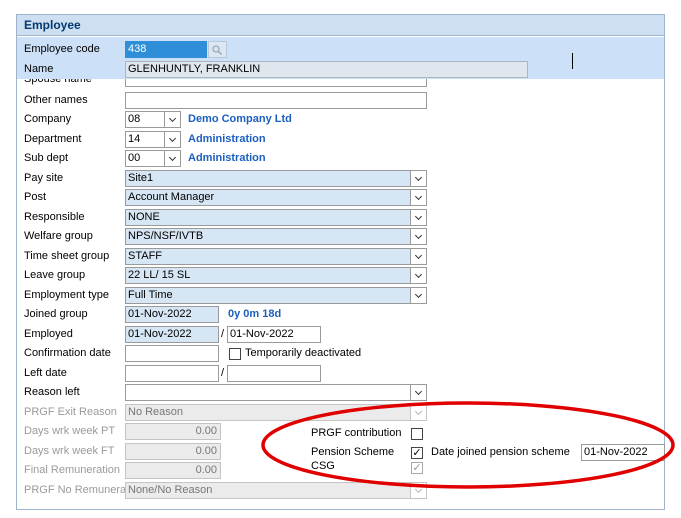 The image size is (681, 518). I want to click on employee-code-label: Employee code, so click(62, 49).